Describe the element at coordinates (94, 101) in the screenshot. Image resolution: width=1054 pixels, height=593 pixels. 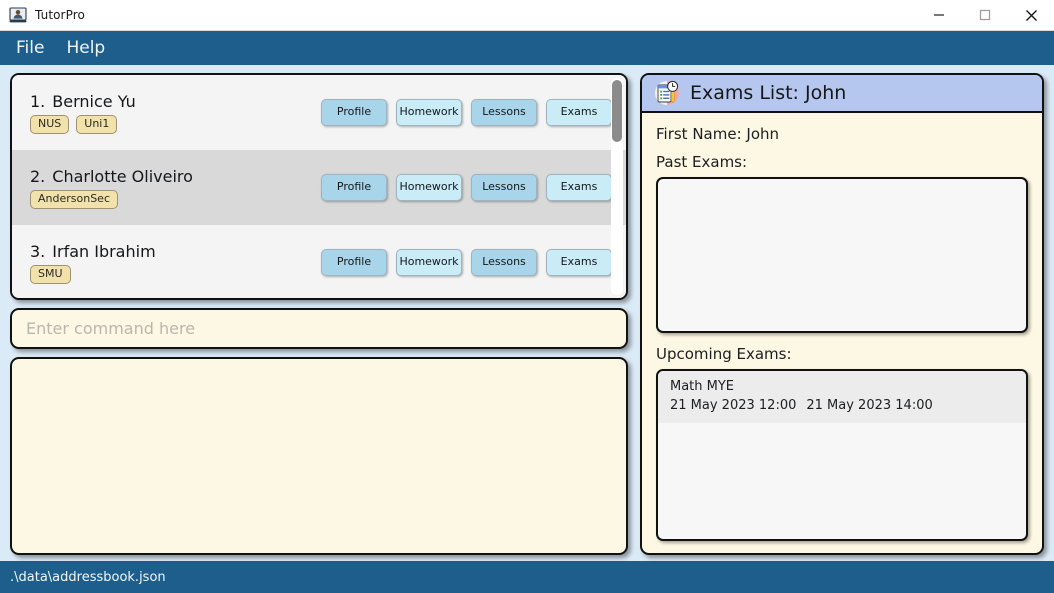
I see `student-name: Bernice Yu` at that location.